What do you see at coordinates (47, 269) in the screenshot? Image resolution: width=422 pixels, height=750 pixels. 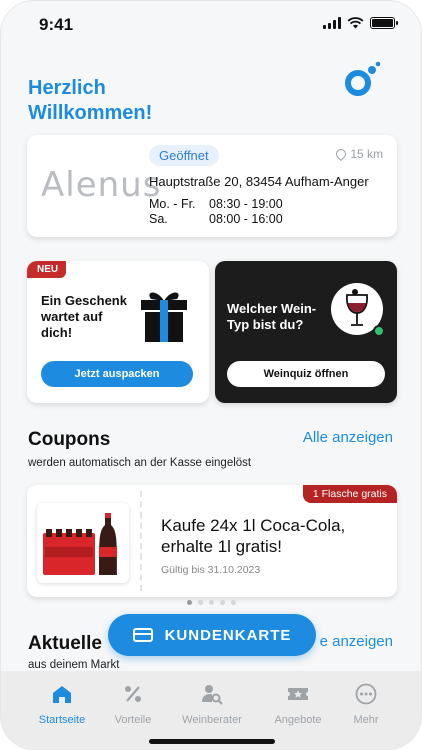 I see `new-badge: NEU` at bounding box center [47, 269].